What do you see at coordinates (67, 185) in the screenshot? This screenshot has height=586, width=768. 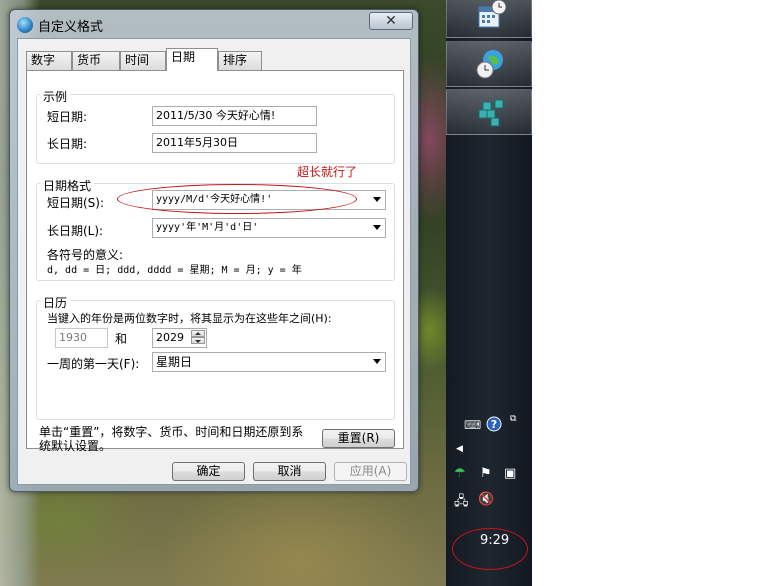 I see `date-format-group-title: 日期格式` at bounding box center [67, 185].